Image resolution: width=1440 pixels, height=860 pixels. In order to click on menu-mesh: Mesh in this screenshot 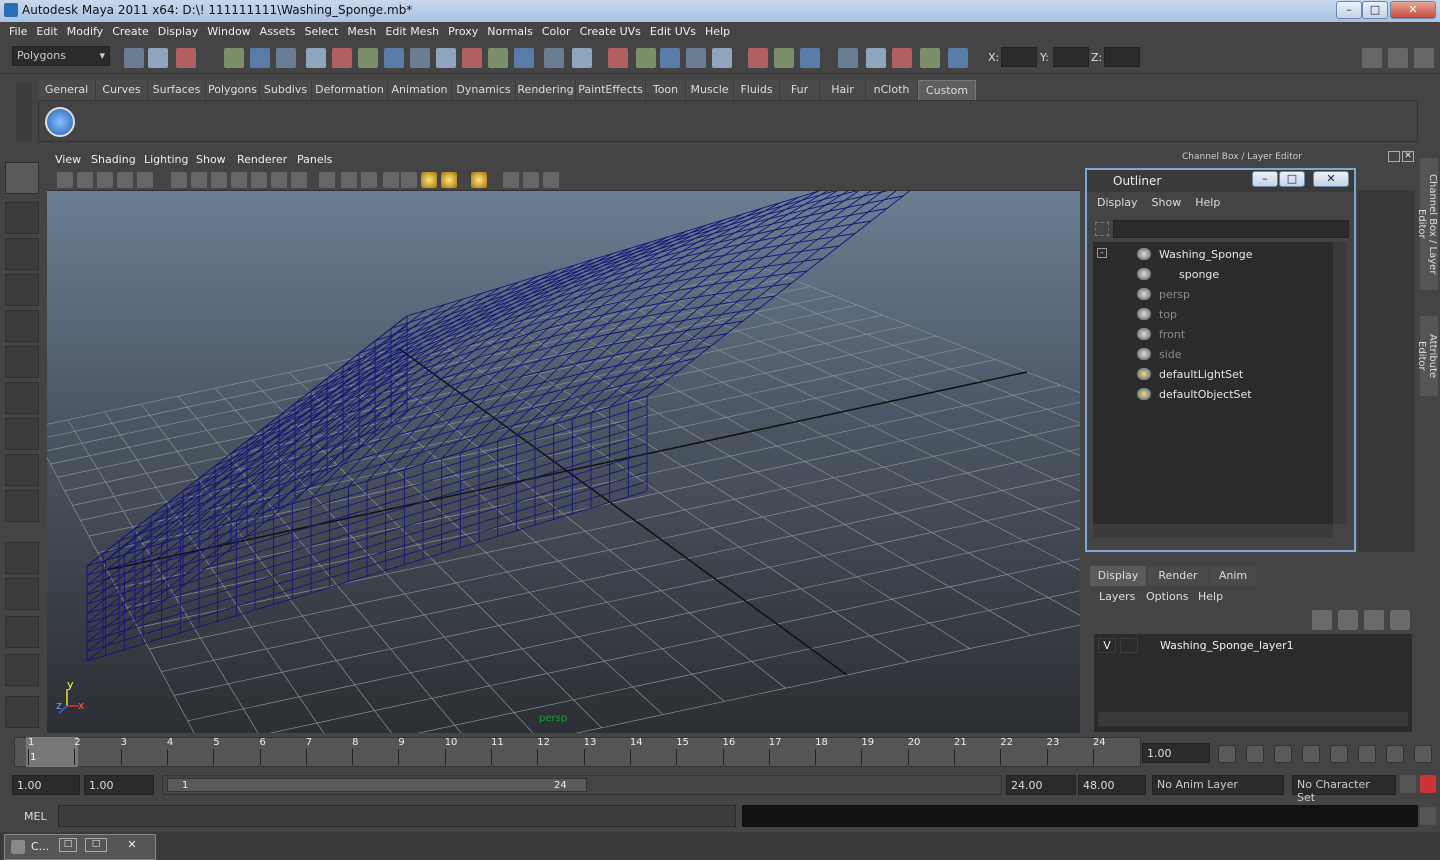, I will do `click(361, 30)`.